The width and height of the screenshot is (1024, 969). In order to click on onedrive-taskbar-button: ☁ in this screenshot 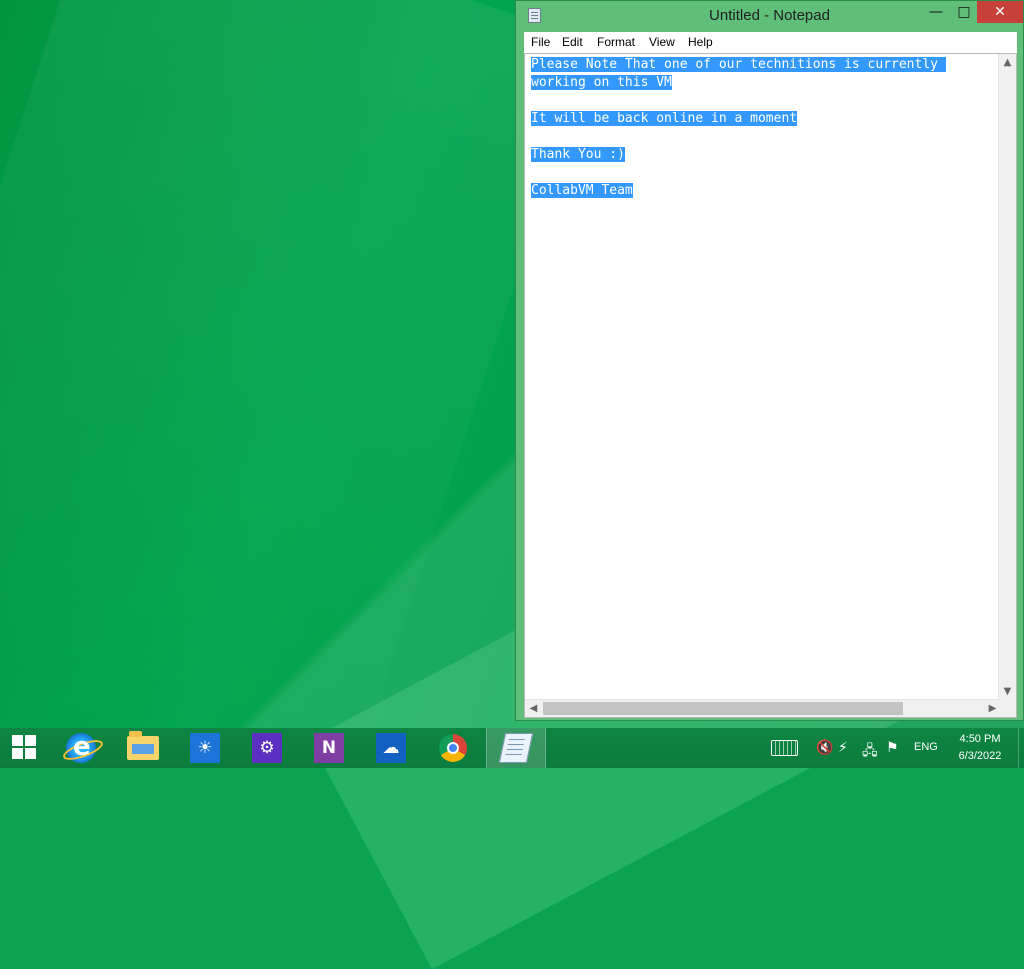, I will do `click(391, 748)`.